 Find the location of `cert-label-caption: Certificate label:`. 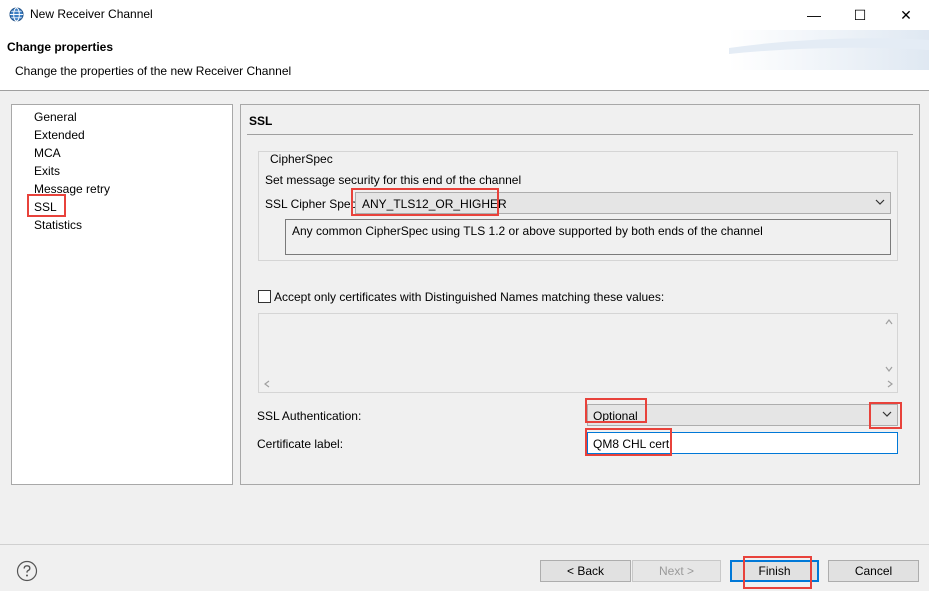

cert-label-caption: Certificate label: is located at coordinates (300, 444).